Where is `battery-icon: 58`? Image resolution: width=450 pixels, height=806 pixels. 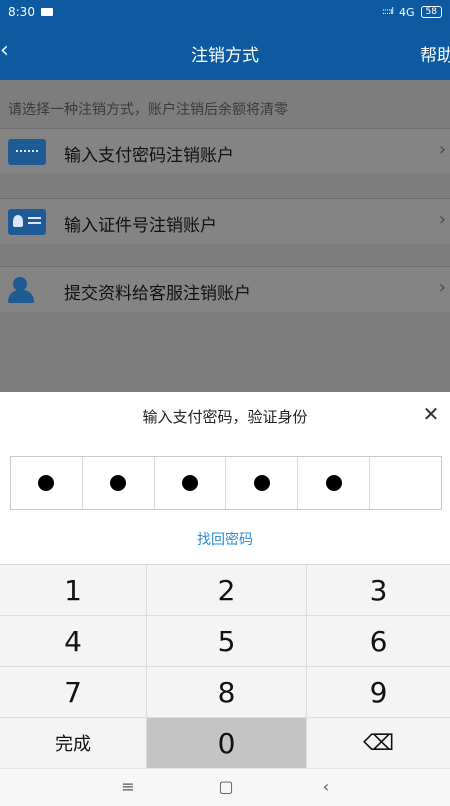 battery-icon: 58 is located at coordinates (431, 12).